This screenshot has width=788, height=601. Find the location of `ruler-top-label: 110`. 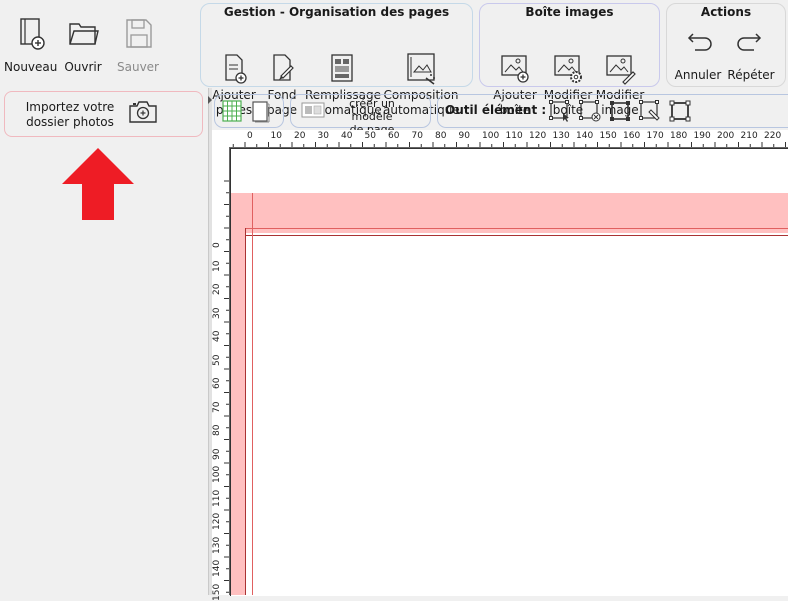

ruler-top-label: 110 is located at coordinates (514, 136).